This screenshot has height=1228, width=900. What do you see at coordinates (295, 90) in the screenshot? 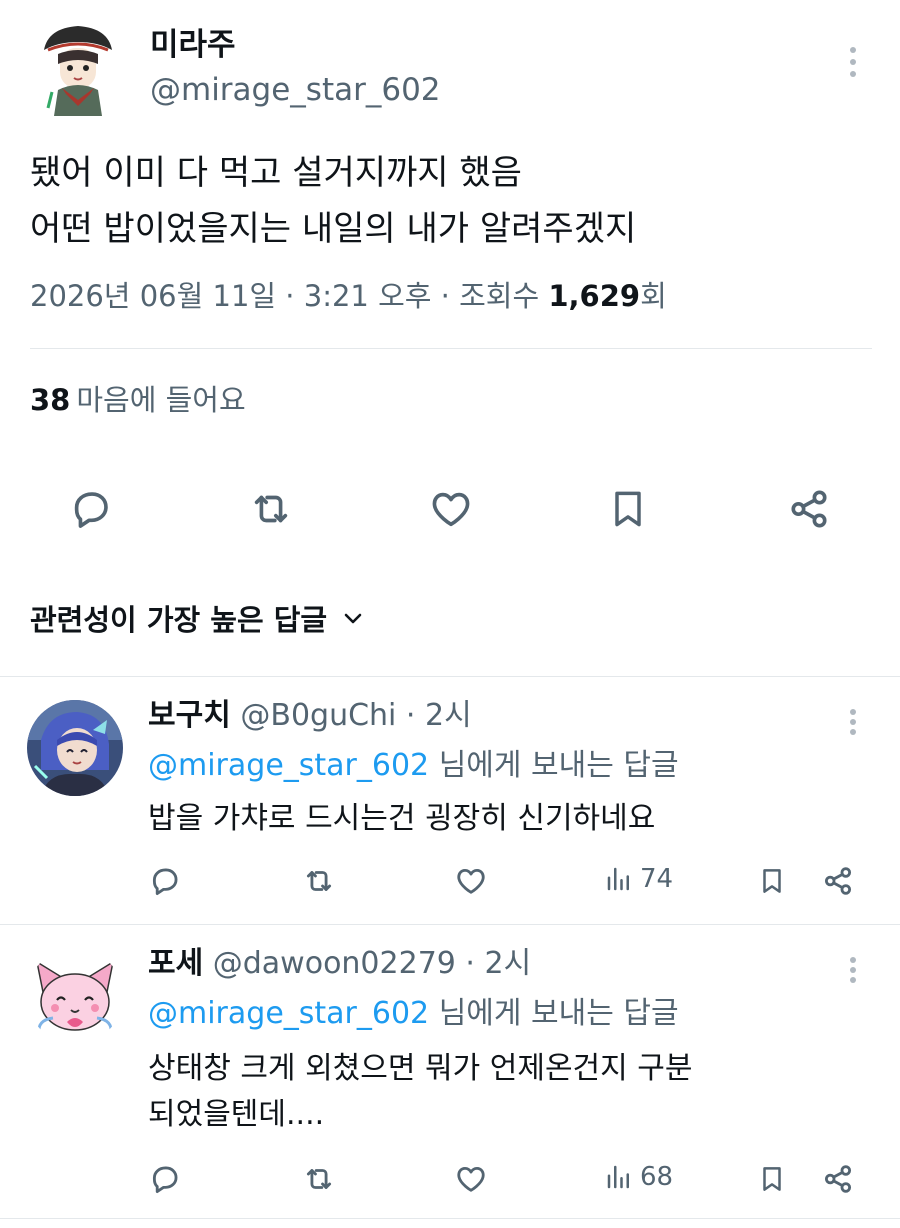
I see `author-handle: @mirage_star_602` at bounding box center [295, 90].